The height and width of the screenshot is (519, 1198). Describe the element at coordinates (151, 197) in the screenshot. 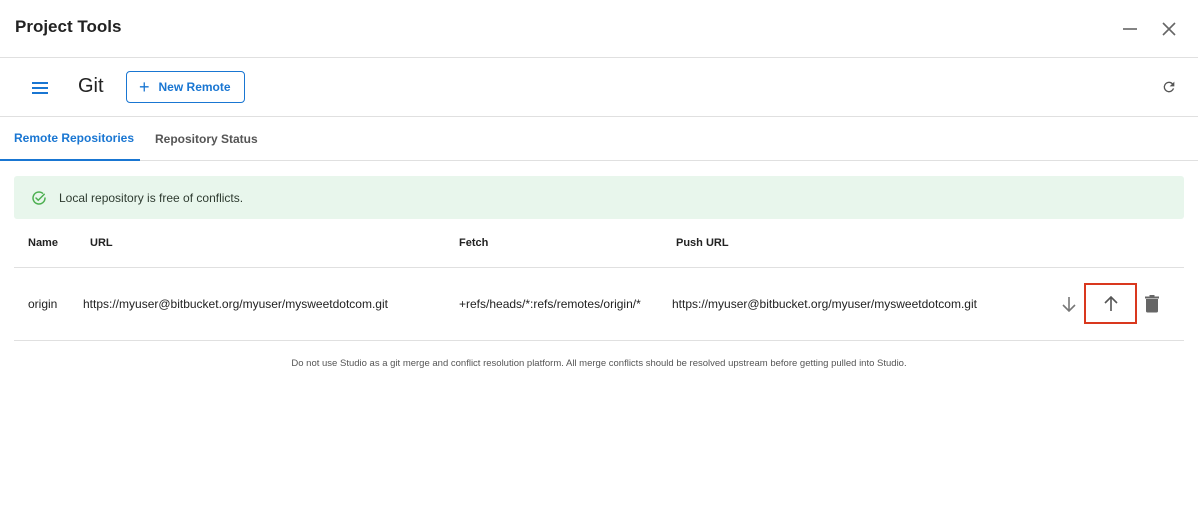

I see `alert-text: Local repository is free of conflicts.` at that location.